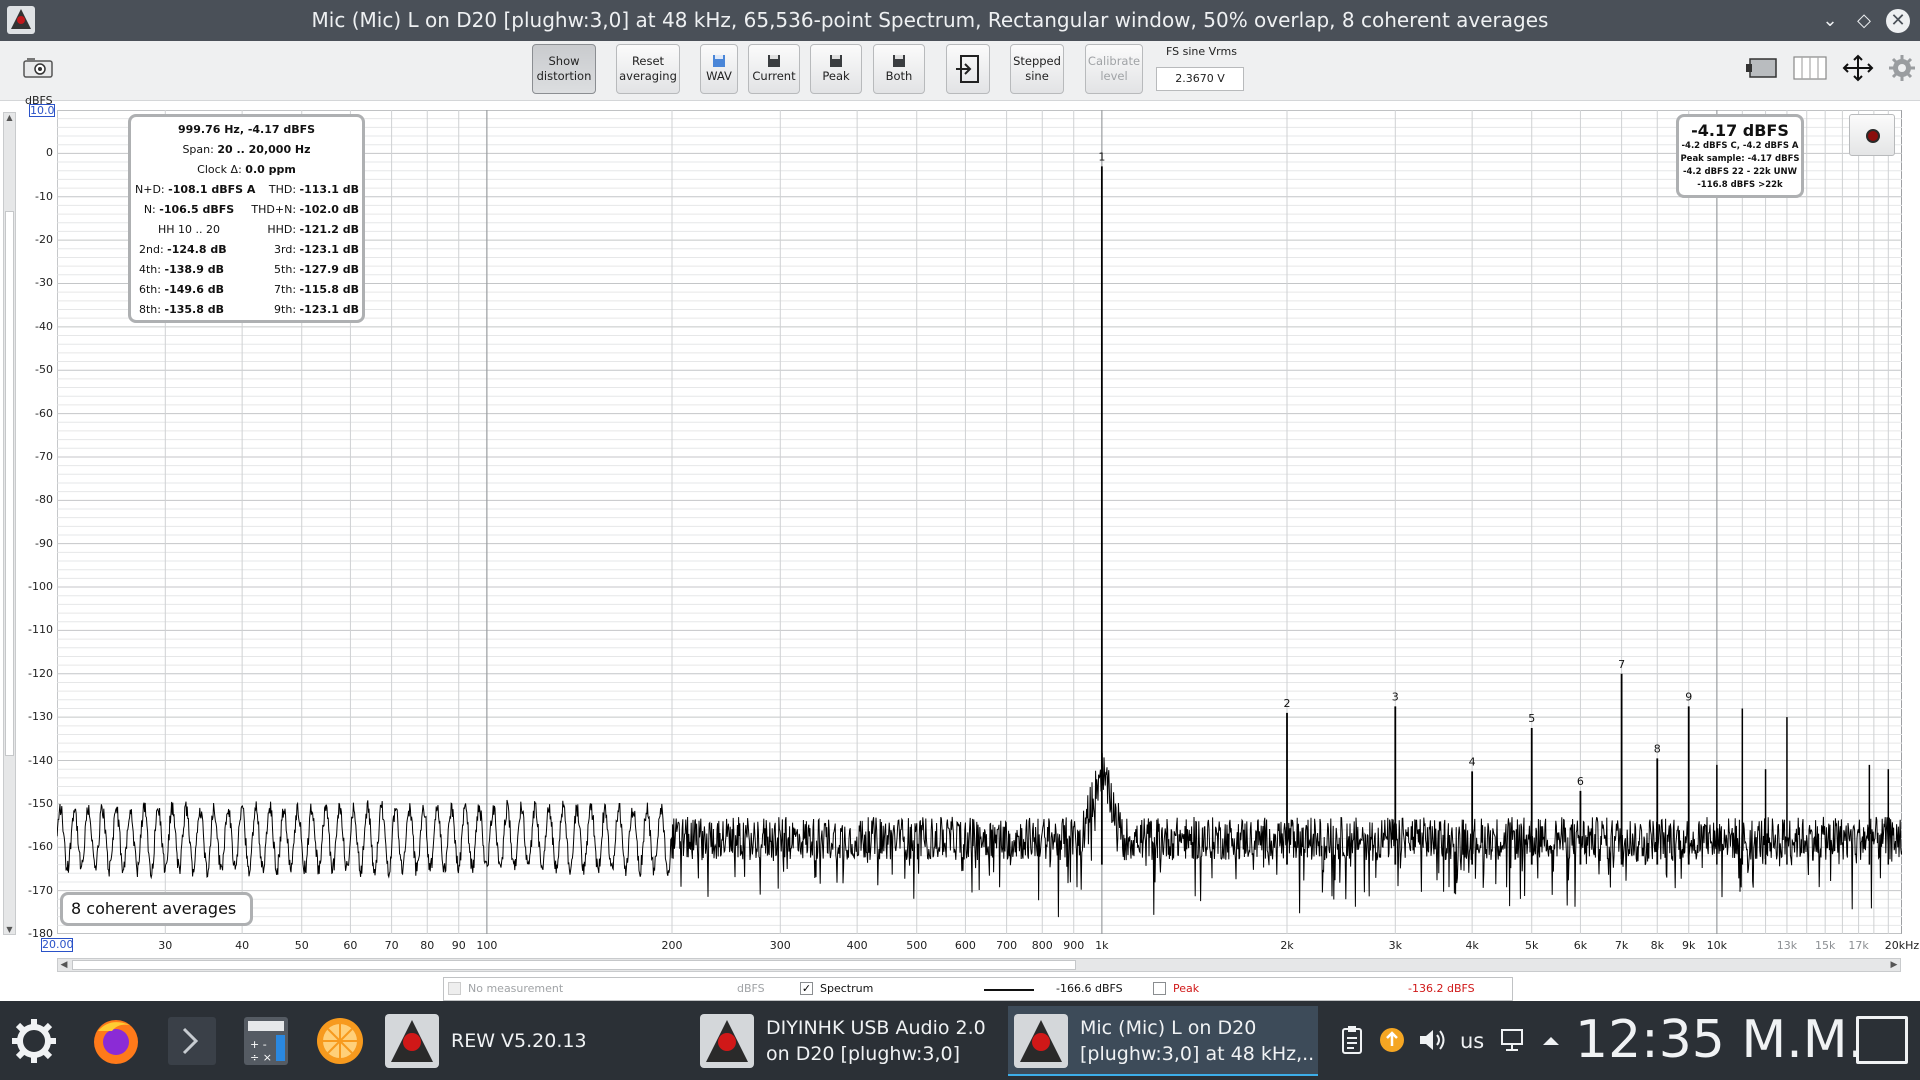 The width and height of the screenshot is (1920, 1080). I want to click on peak-checkbox, so click(1159, 988).